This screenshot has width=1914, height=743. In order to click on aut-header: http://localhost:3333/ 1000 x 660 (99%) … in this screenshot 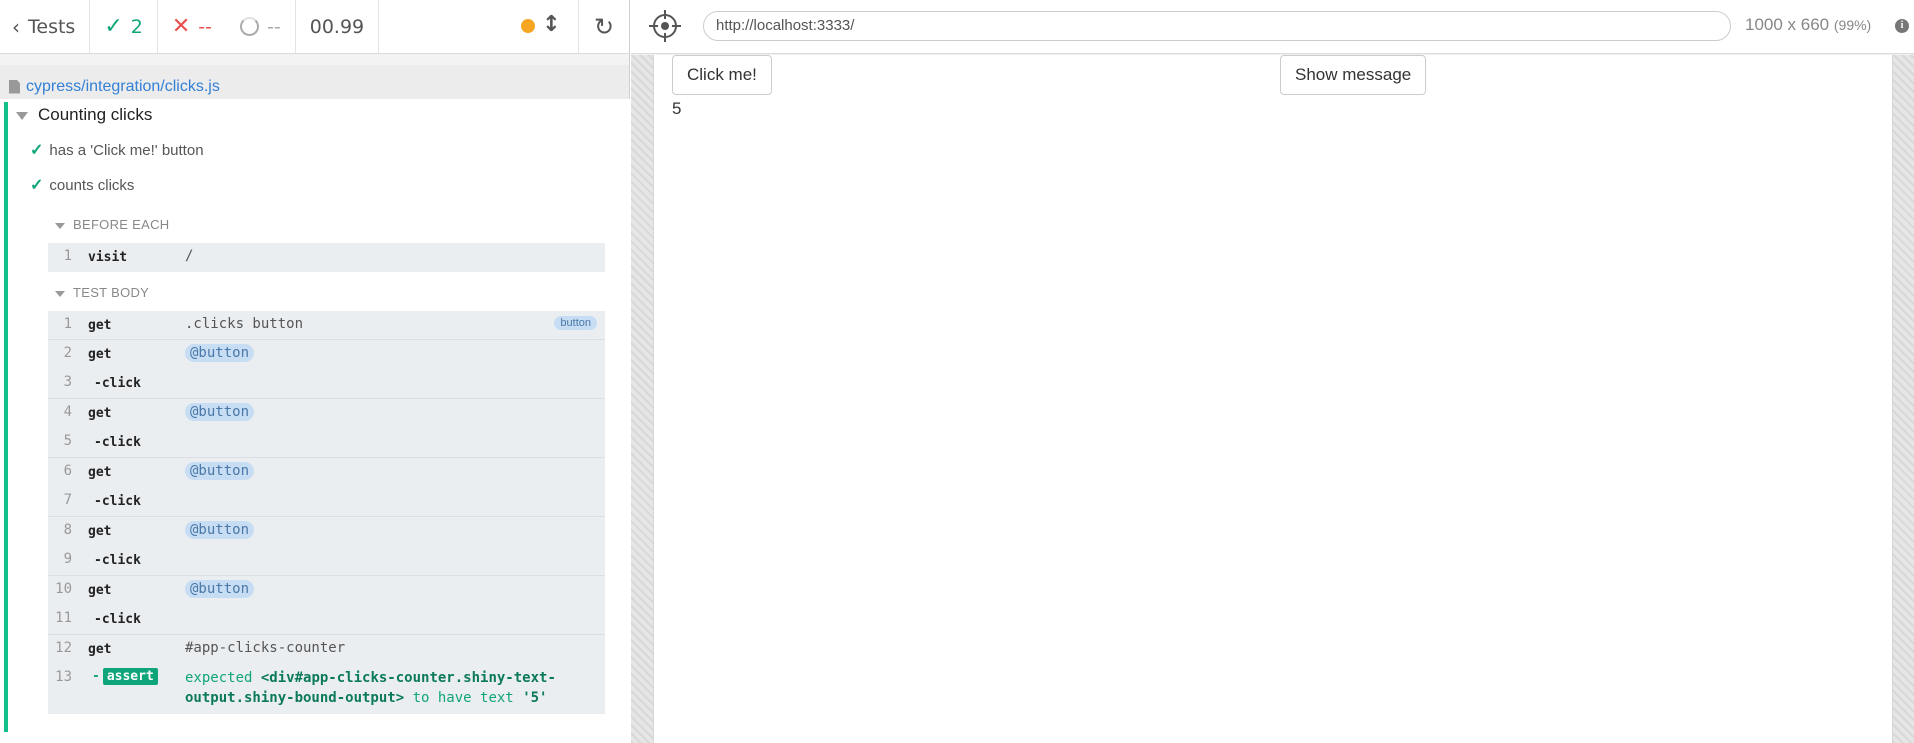, I will do `click(1272, 27)`.